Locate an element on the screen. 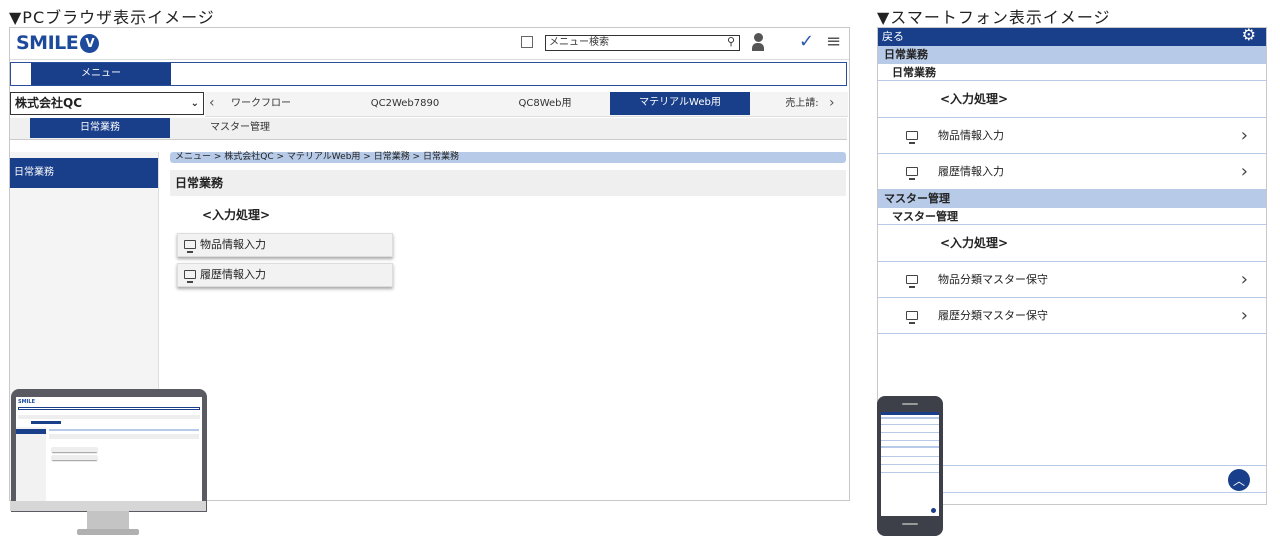 The width and height of the screenshot is (1280, 541). monitor-stand is located at coordinates (108, 520).